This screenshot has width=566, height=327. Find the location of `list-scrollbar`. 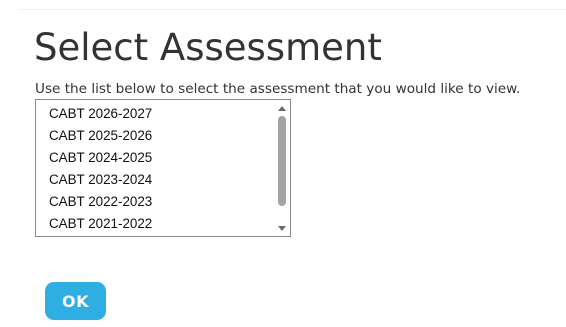

list-scrollbar is located at coordinates (282, 168).